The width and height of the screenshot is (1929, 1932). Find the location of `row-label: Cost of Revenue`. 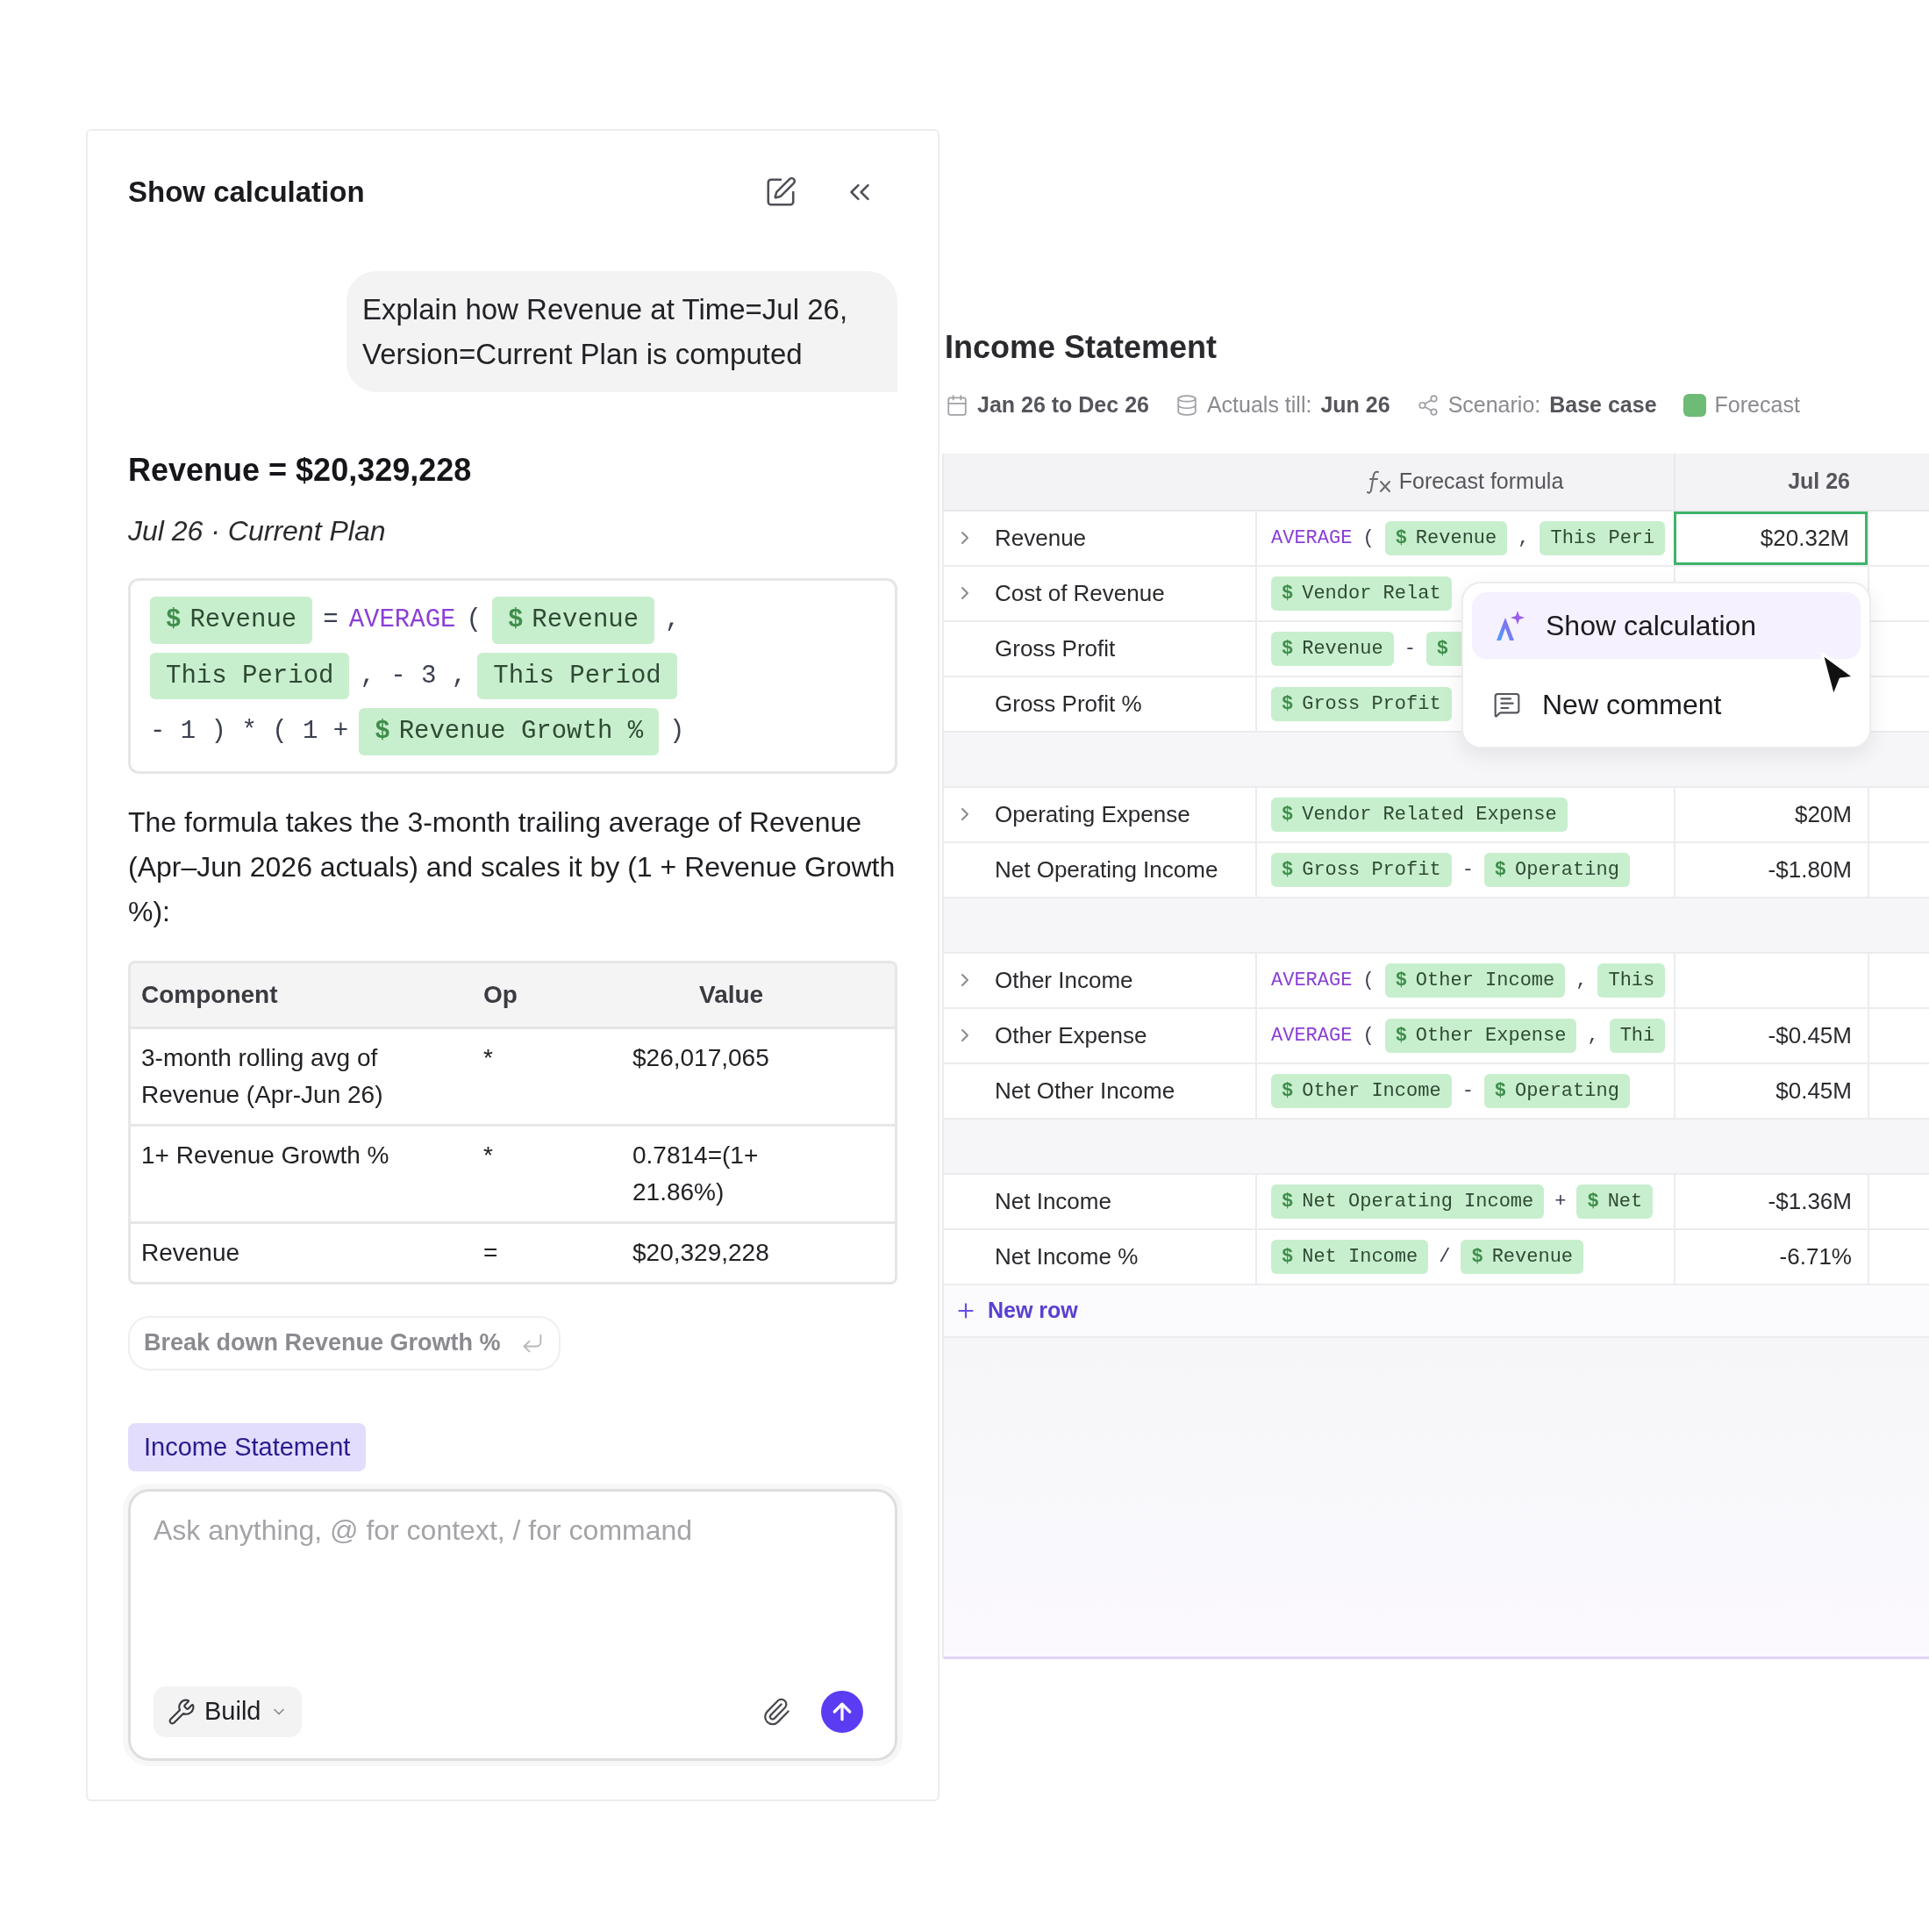

row-label: Cost of Revenue is located at coordinates (1080, 593).